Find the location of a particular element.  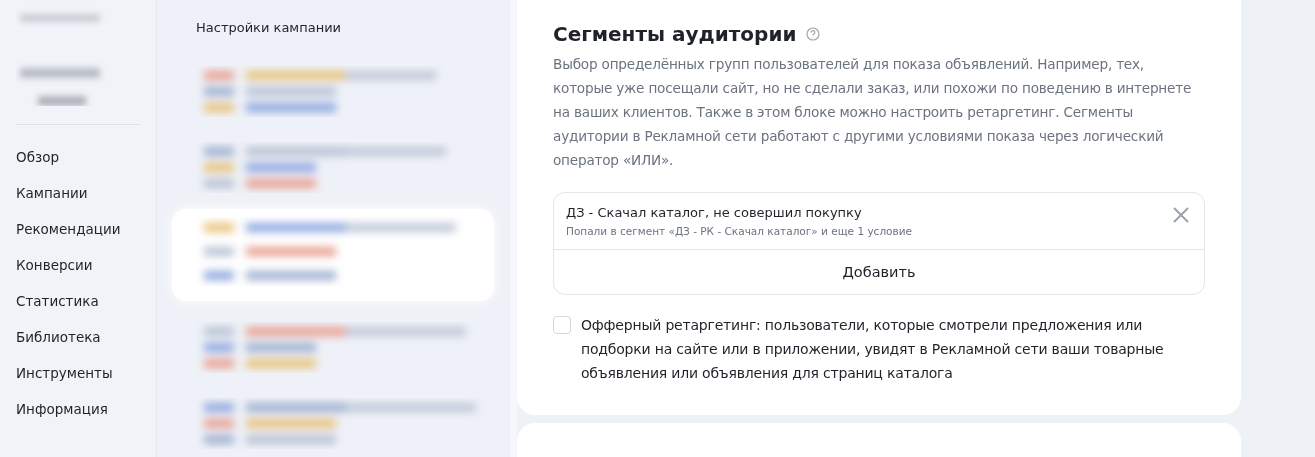

section-heading: Настройки кампании is located at coordinates (269, 27).